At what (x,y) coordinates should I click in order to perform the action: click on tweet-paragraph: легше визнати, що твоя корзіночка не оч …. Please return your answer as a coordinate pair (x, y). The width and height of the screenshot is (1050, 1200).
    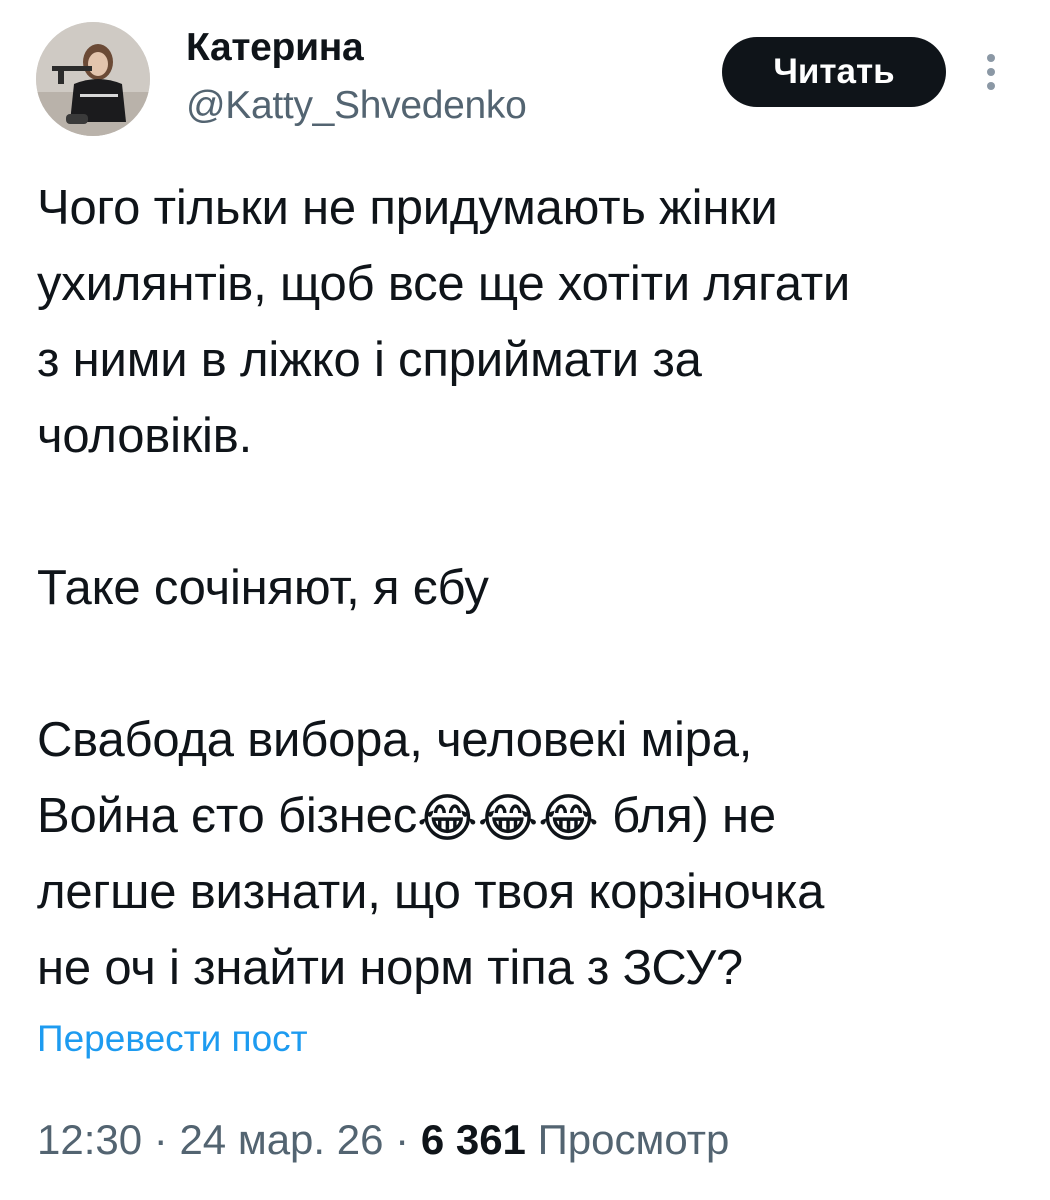
    Looking at the image, I should click on (431, 930).